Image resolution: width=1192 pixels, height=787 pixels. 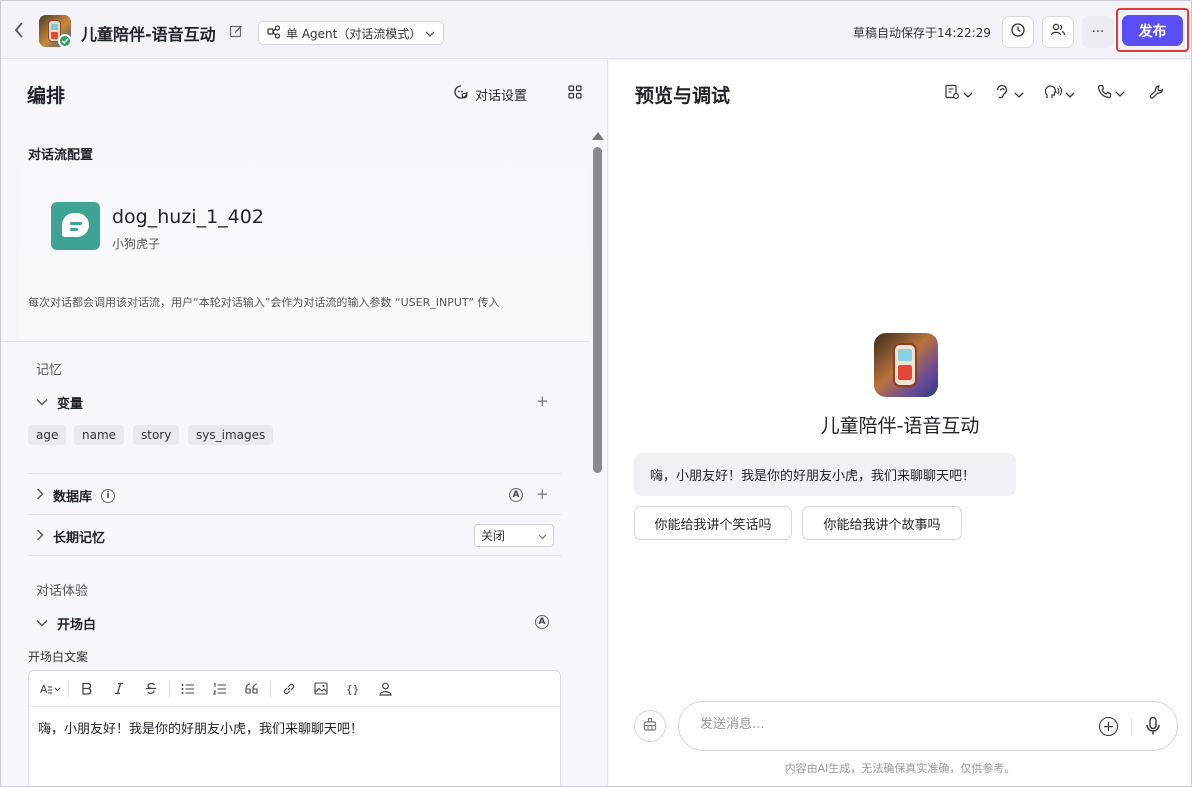 I want to click on variable-chip: story, so click(x=156, y=435).